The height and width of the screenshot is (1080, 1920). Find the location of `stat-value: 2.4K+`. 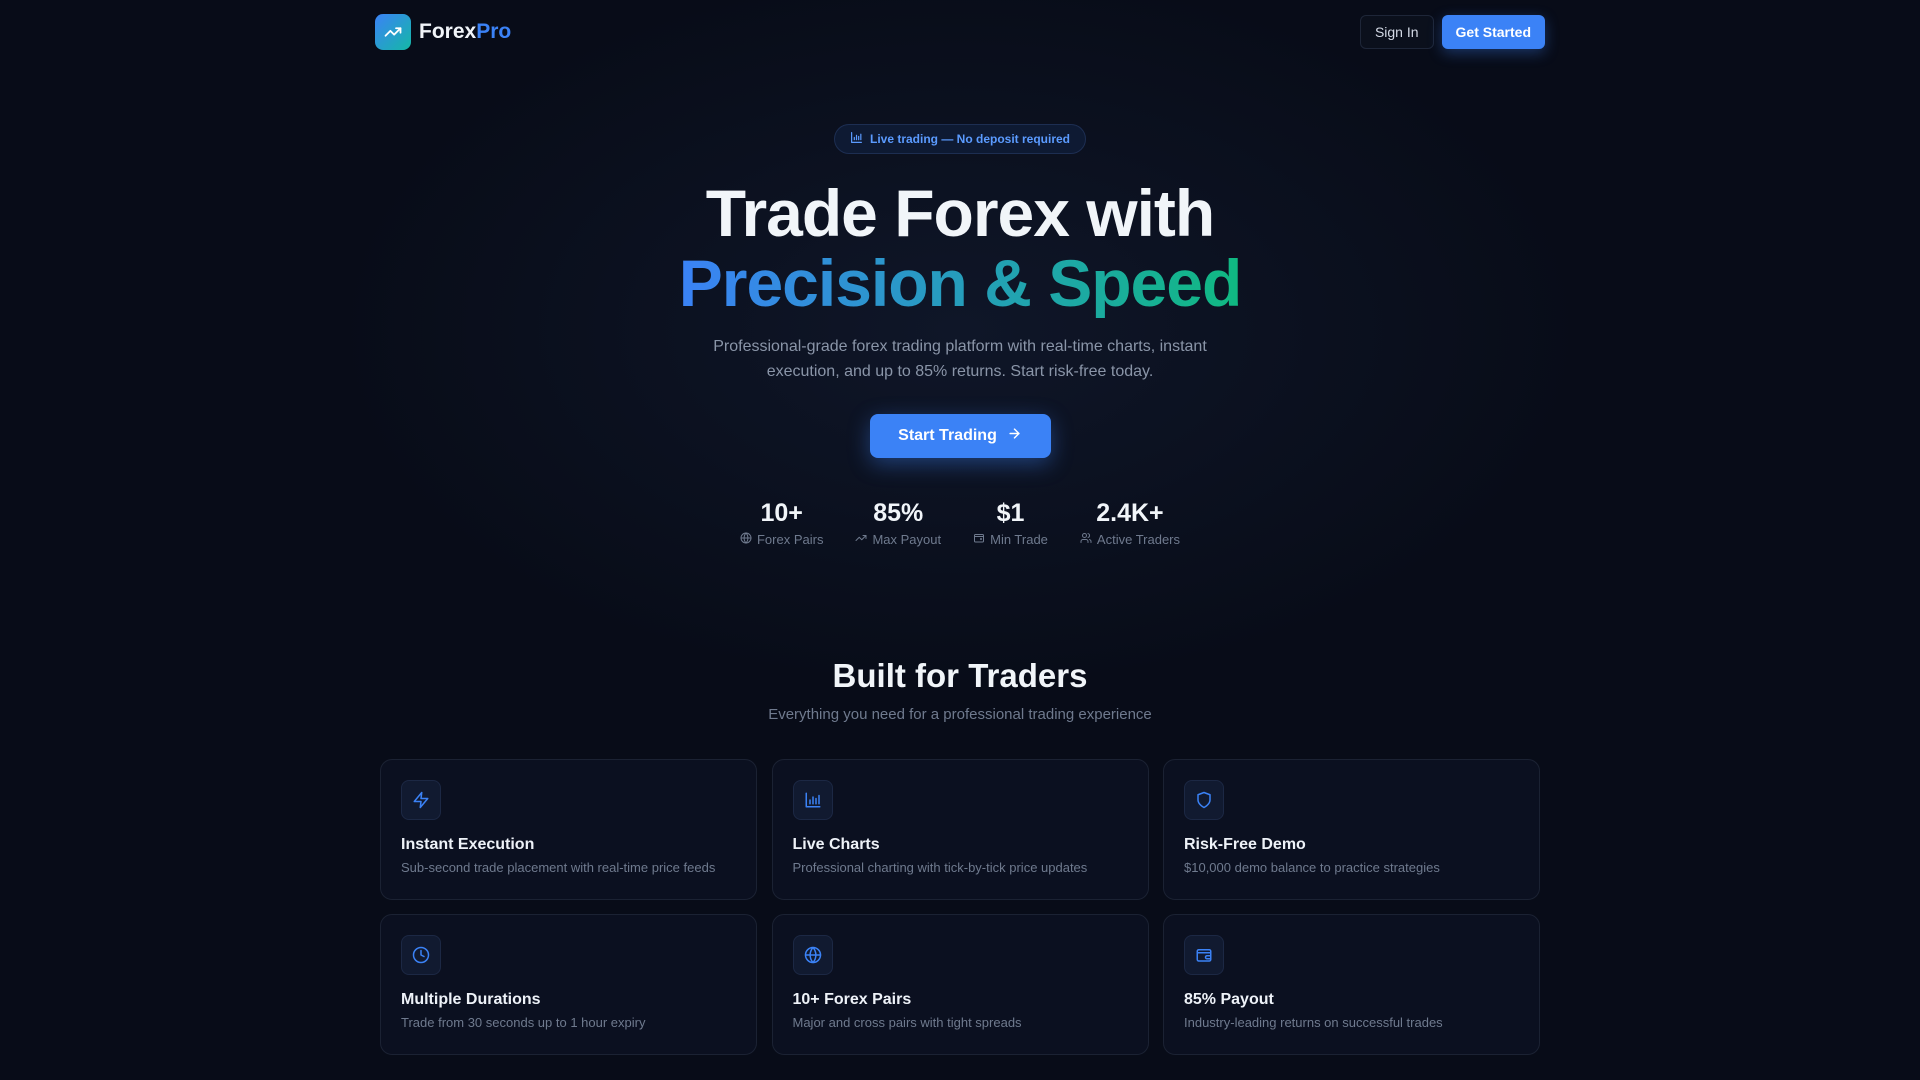

stat-value: 2.4K+ is located at coordinates (1130, 513).